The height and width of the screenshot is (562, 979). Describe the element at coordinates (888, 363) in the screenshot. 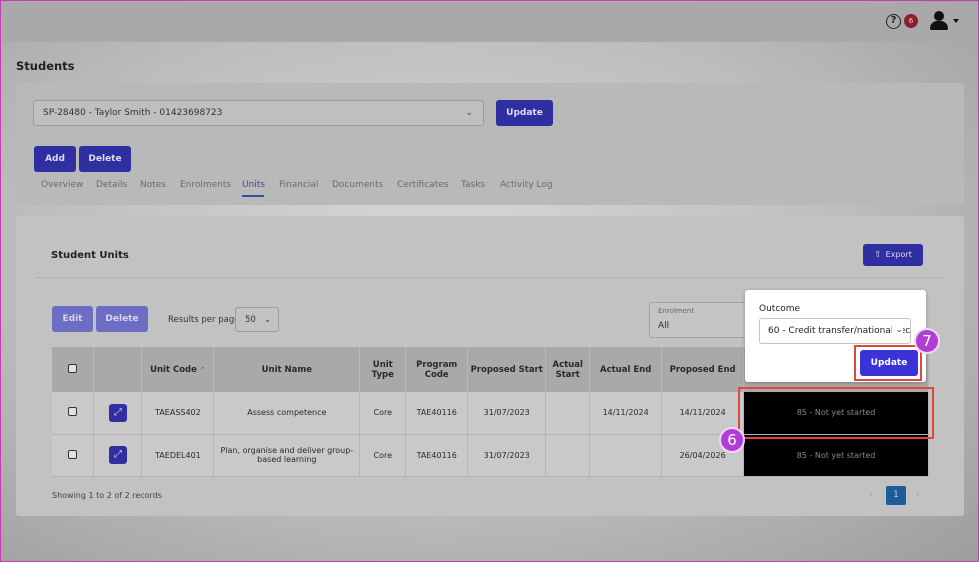

I see `highlight-box-update` at that location.